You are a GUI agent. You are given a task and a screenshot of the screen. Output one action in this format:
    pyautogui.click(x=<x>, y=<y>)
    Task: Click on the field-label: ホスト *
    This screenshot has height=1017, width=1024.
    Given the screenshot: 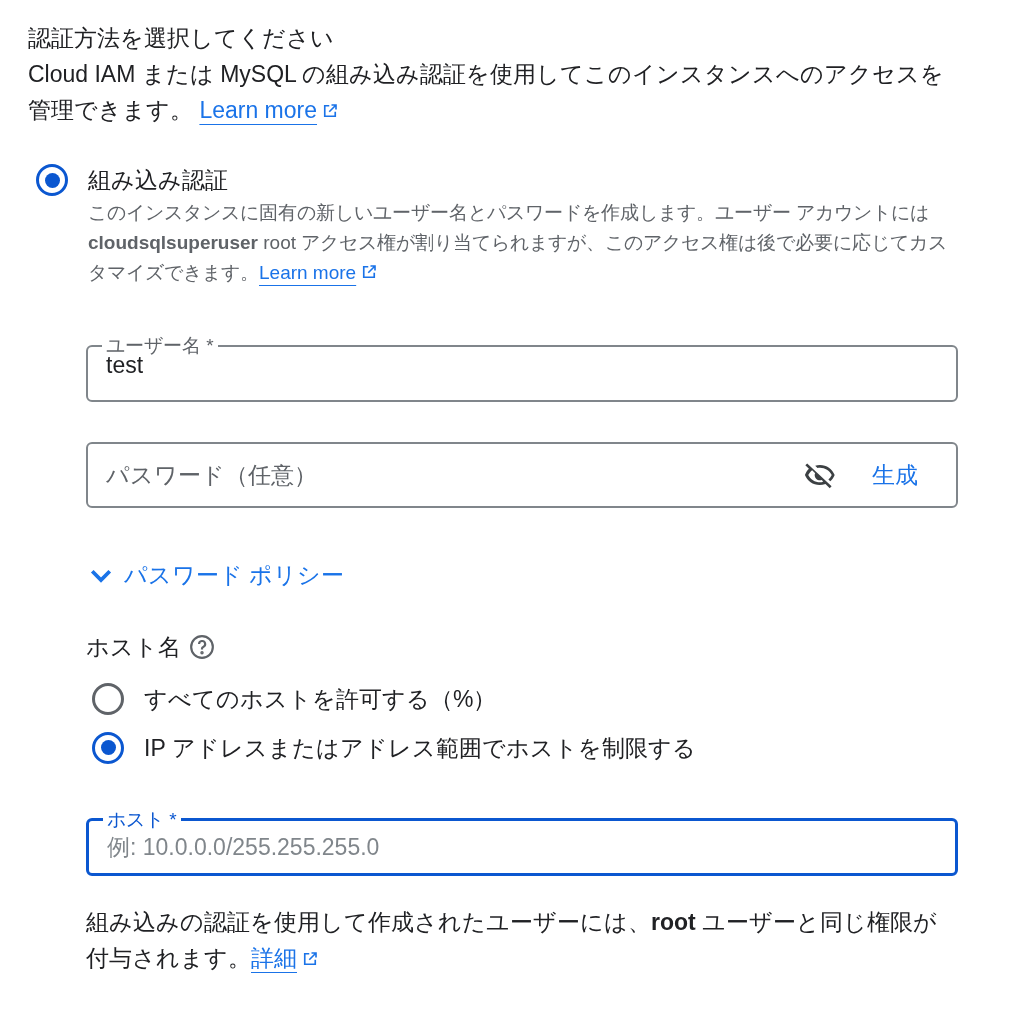 What is the action you would take?
    pyautogui.click(x=142, y=819)
    